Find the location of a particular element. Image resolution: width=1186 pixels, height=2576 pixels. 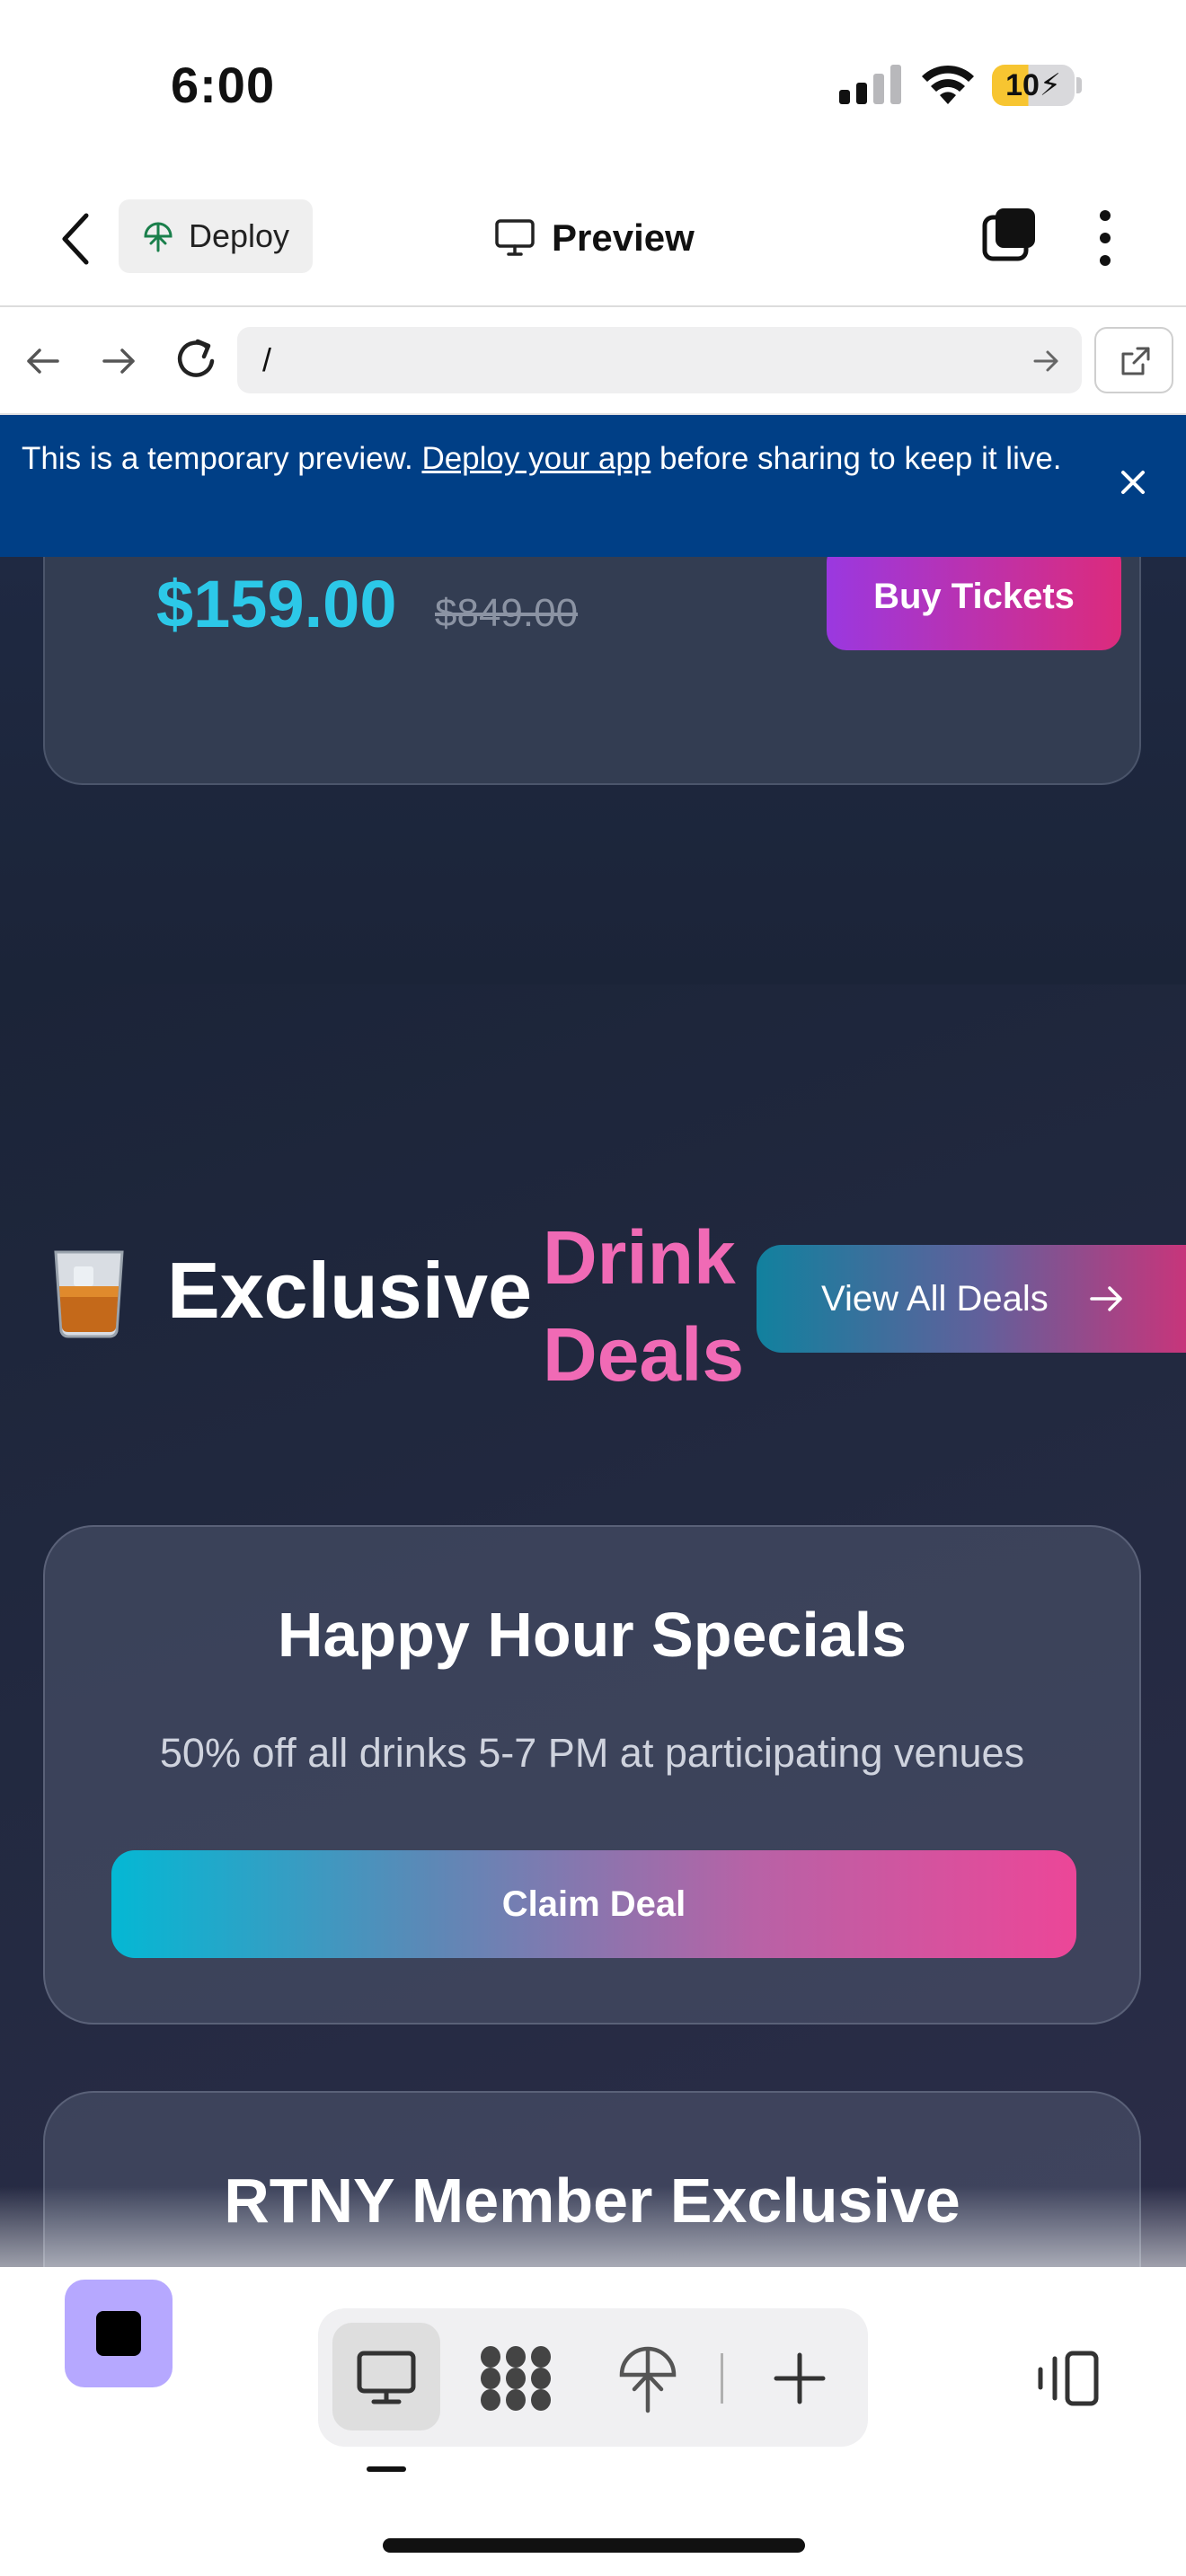

banner-text-after: before sharing to keep it live. is located at coordinates (856, 458).